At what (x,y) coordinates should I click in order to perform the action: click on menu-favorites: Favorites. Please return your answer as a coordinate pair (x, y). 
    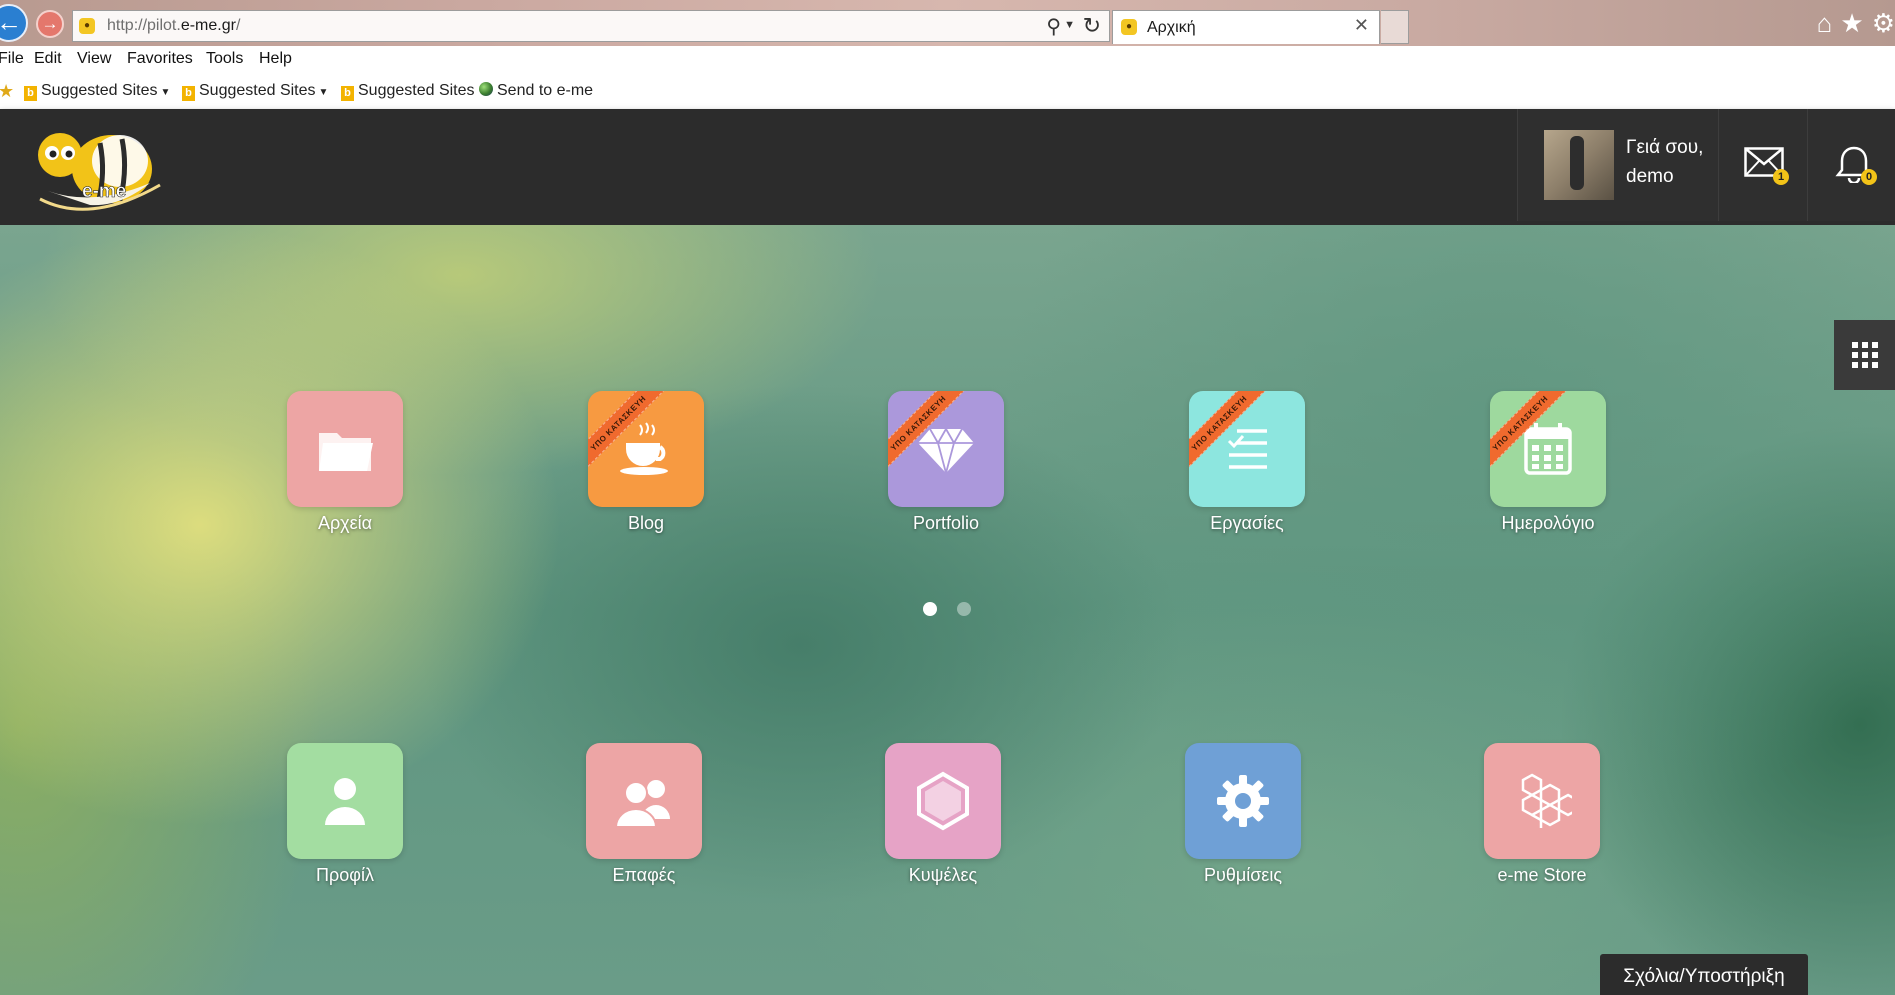
    Looking at the image, I should click on (160, 59).